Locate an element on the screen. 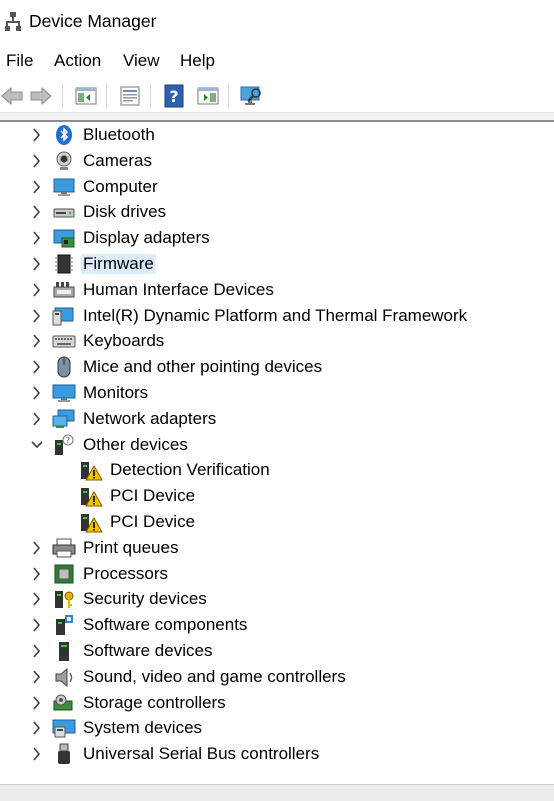 The height and width of the screenshot is (801, 554). tree-category-item: Processors is located at coordinates (277, 574).